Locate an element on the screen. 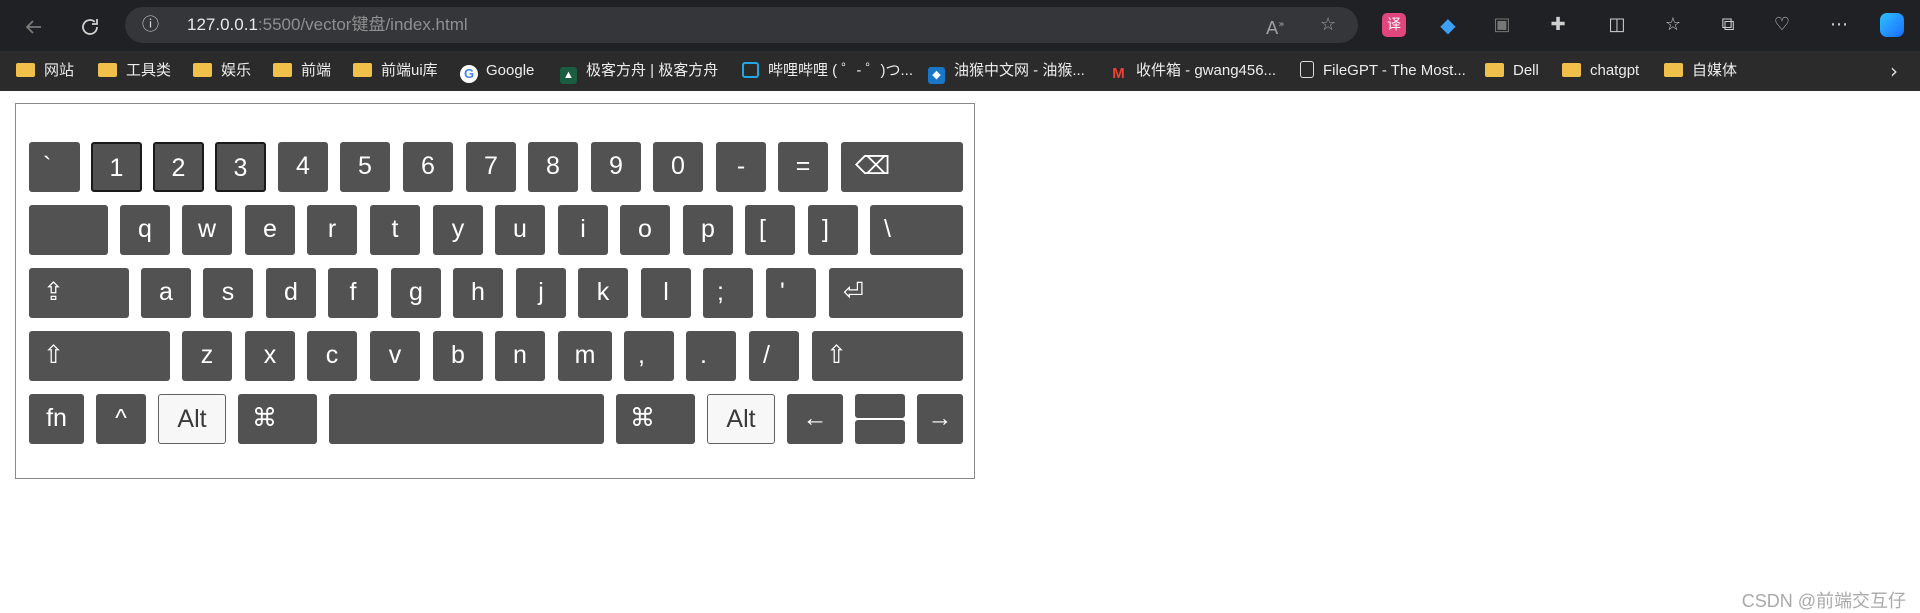 This screenshot has width=1920, height=613. collections-icon: ▣ is located at coordinates (1502, 25).